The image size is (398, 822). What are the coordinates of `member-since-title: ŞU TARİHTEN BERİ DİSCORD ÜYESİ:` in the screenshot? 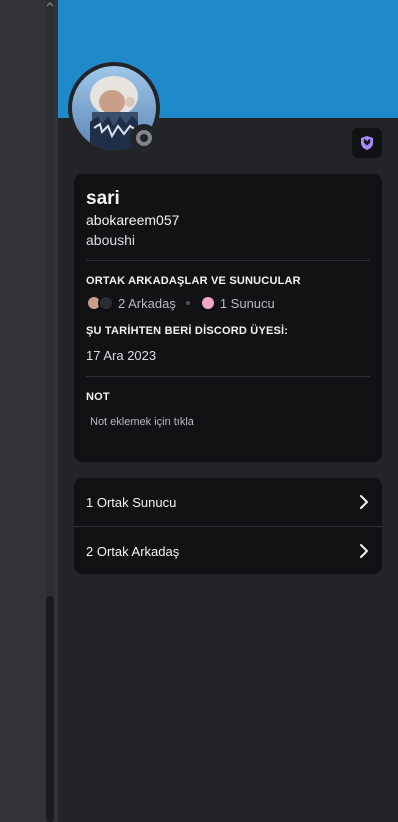 It's located at (187, 331).